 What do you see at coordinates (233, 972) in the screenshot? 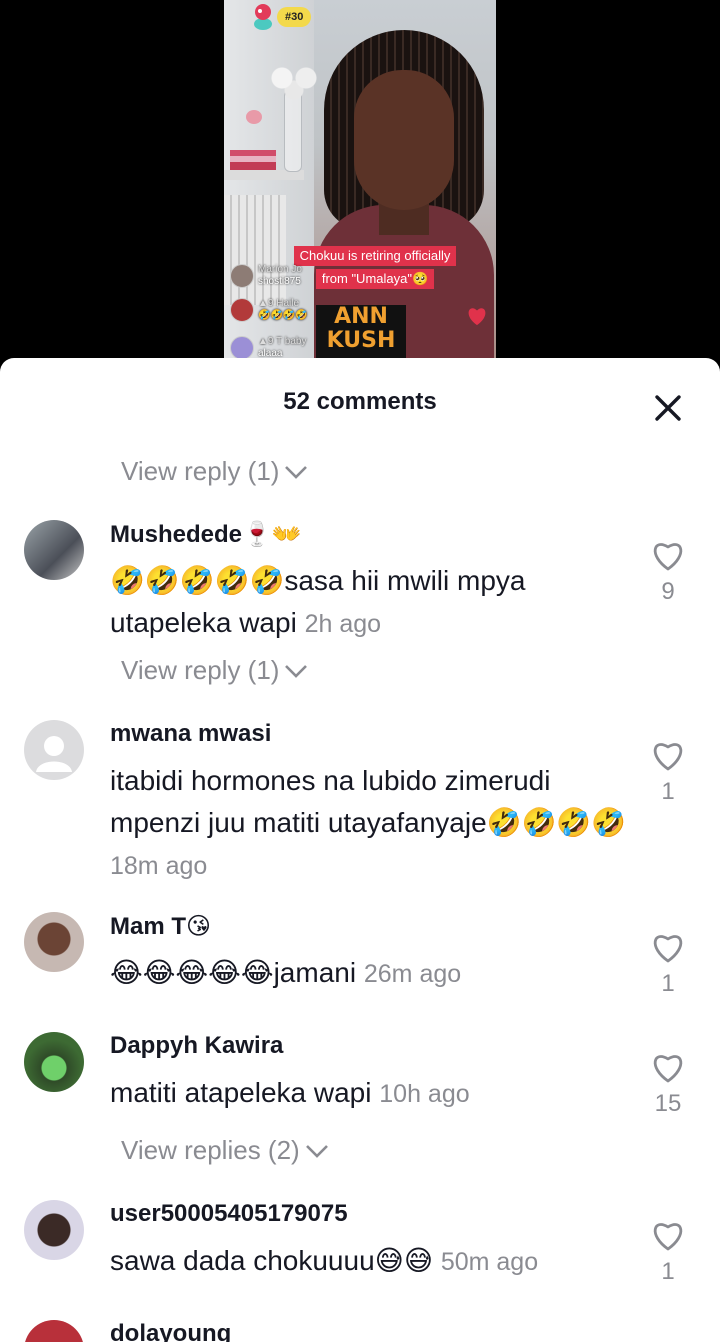
I see `comment-body: 😂😂😂😂😂jamani` at bounding box center [233, 972].